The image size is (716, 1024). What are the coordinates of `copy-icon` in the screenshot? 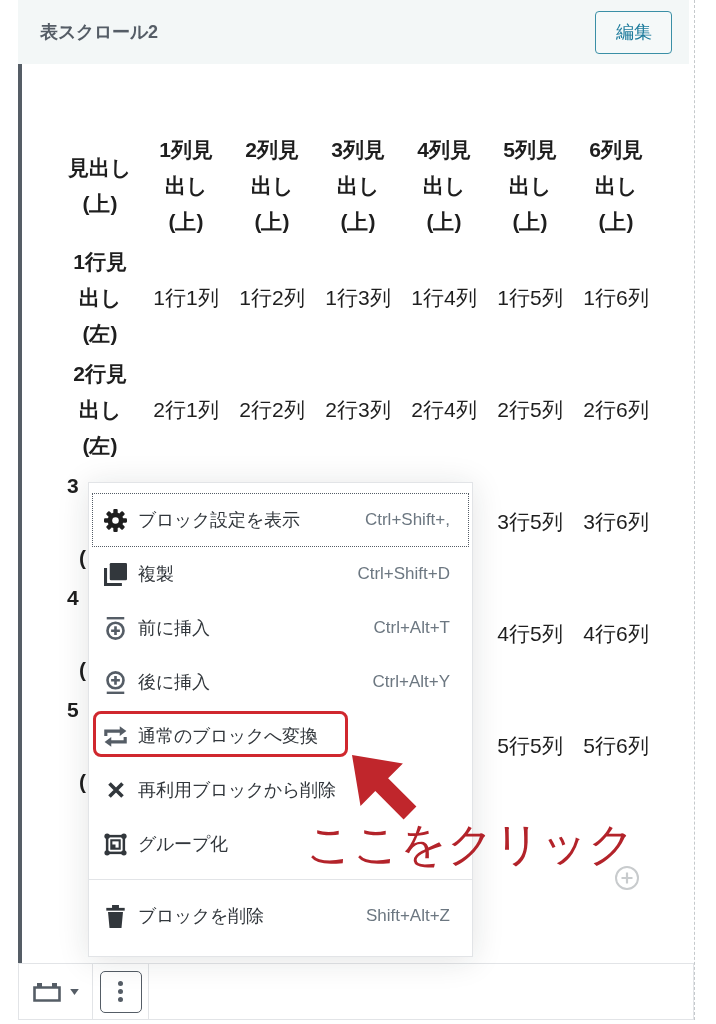 It's located at (115, 574).